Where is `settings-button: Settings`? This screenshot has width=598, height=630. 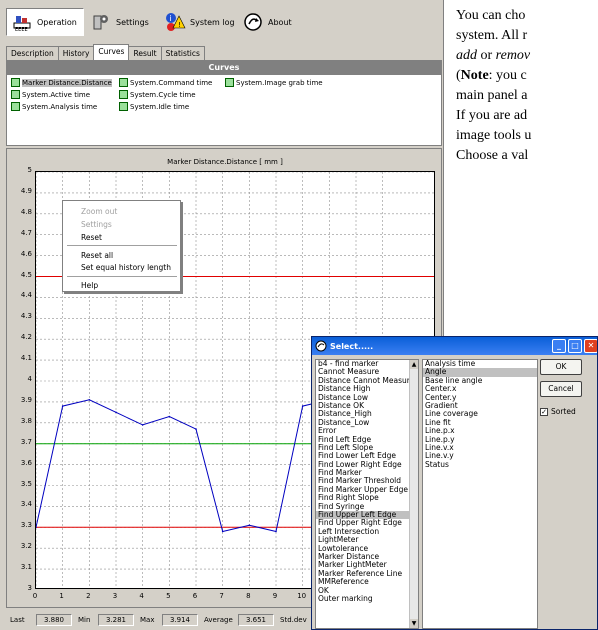
settings-button: Settings is located at coordinates (119, 22).